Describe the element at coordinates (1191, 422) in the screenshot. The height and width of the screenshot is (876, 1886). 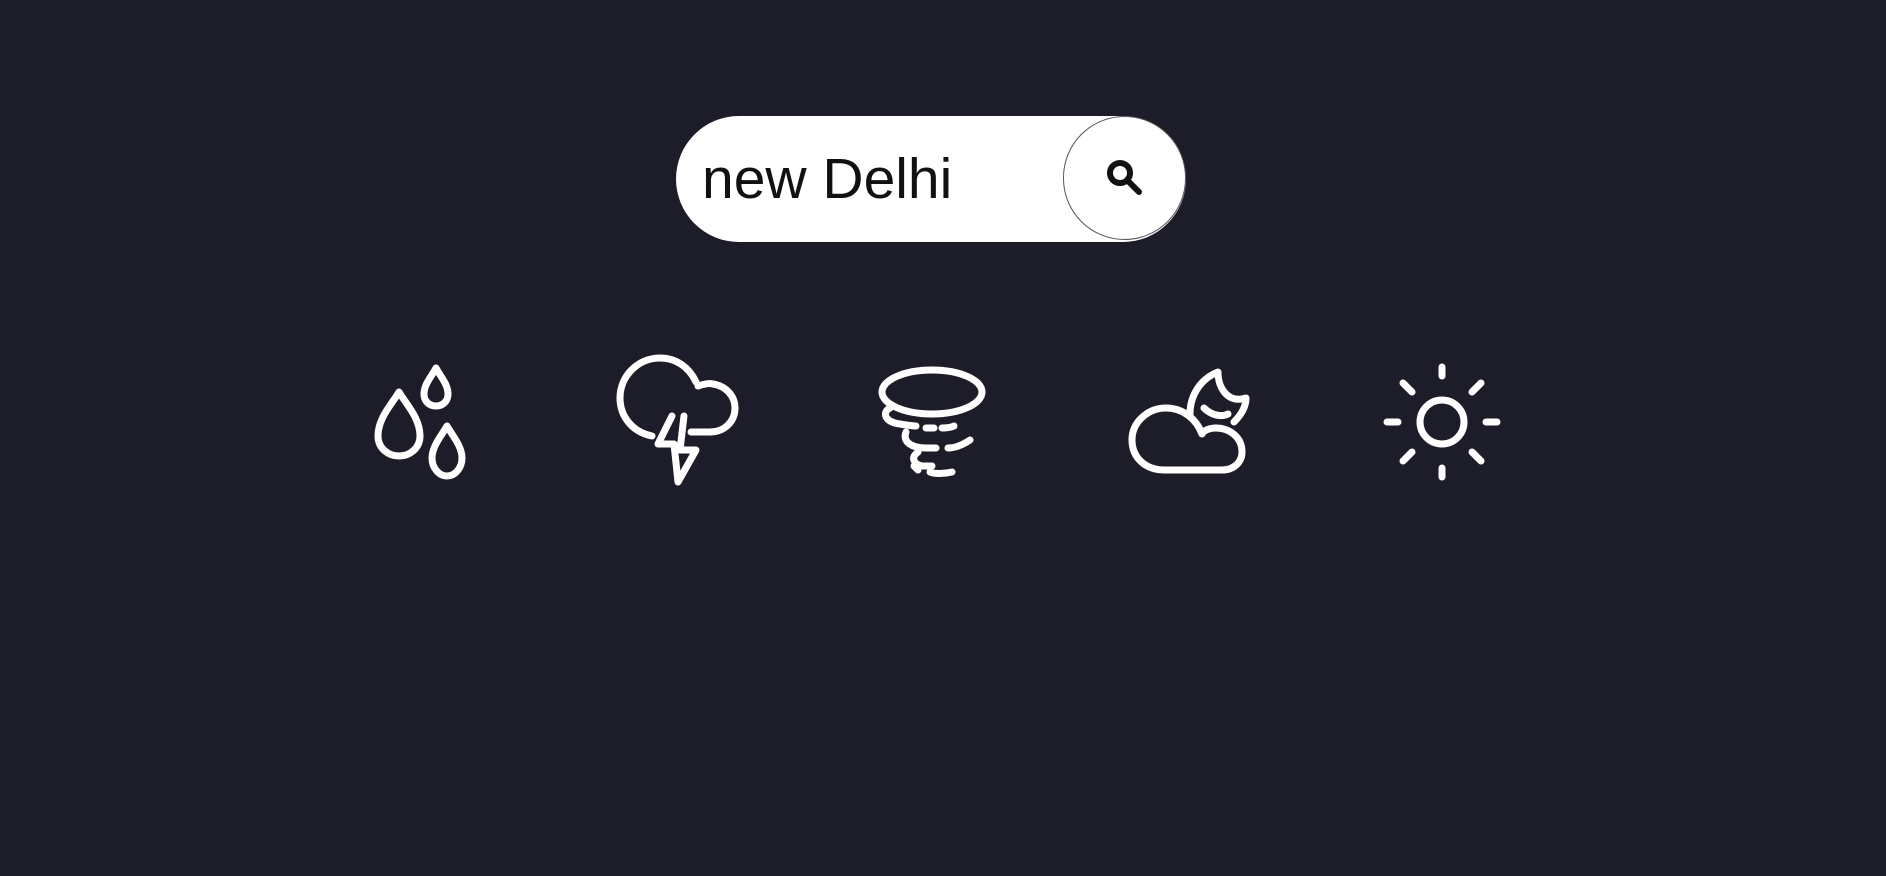
I see `cloudy-night-icon` at that location.